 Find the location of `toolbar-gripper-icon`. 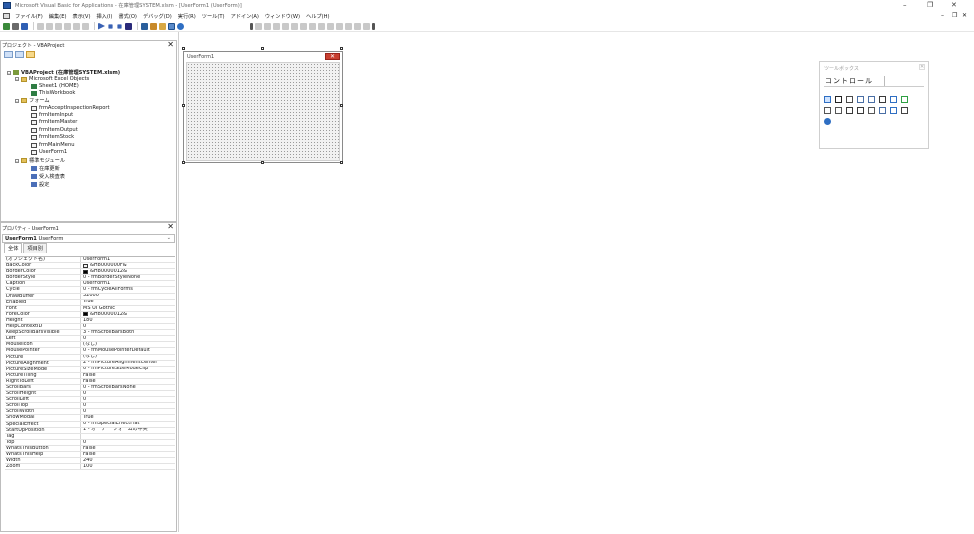

toolbar-gripper-icon is located at coordinates (251, 26).